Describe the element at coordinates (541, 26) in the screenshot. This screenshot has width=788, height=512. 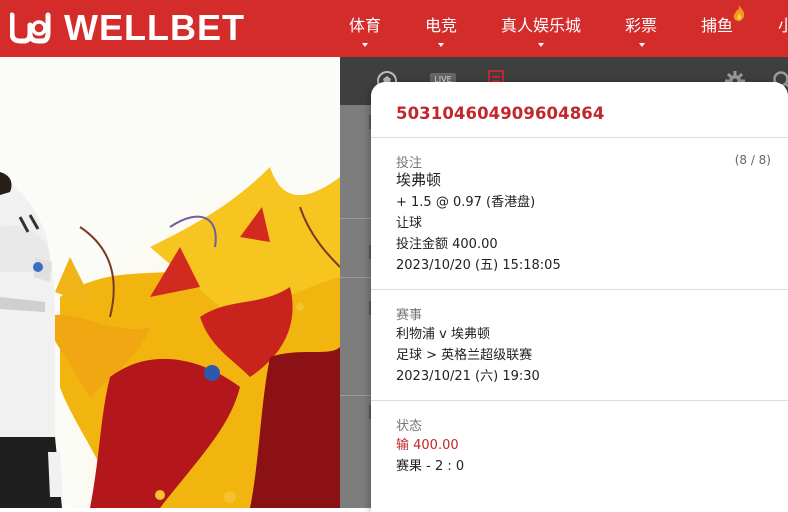
I see `nav-item-live-casino: 真人娱乐城` at that location.